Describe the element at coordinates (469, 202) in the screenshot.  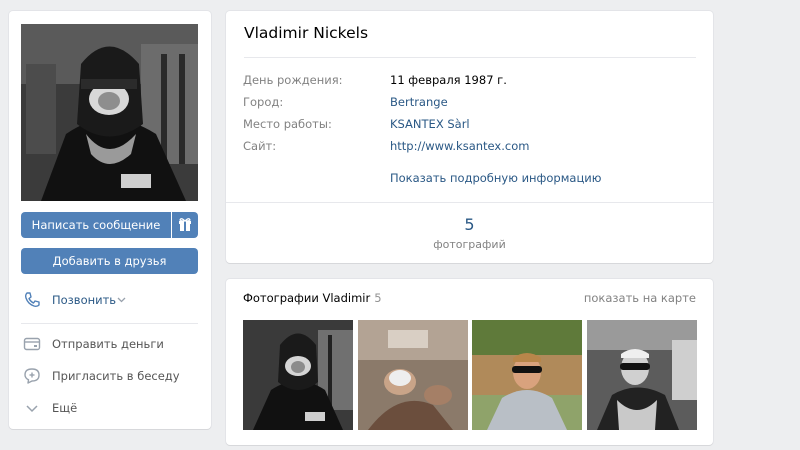
I see `info-divider` at that location.